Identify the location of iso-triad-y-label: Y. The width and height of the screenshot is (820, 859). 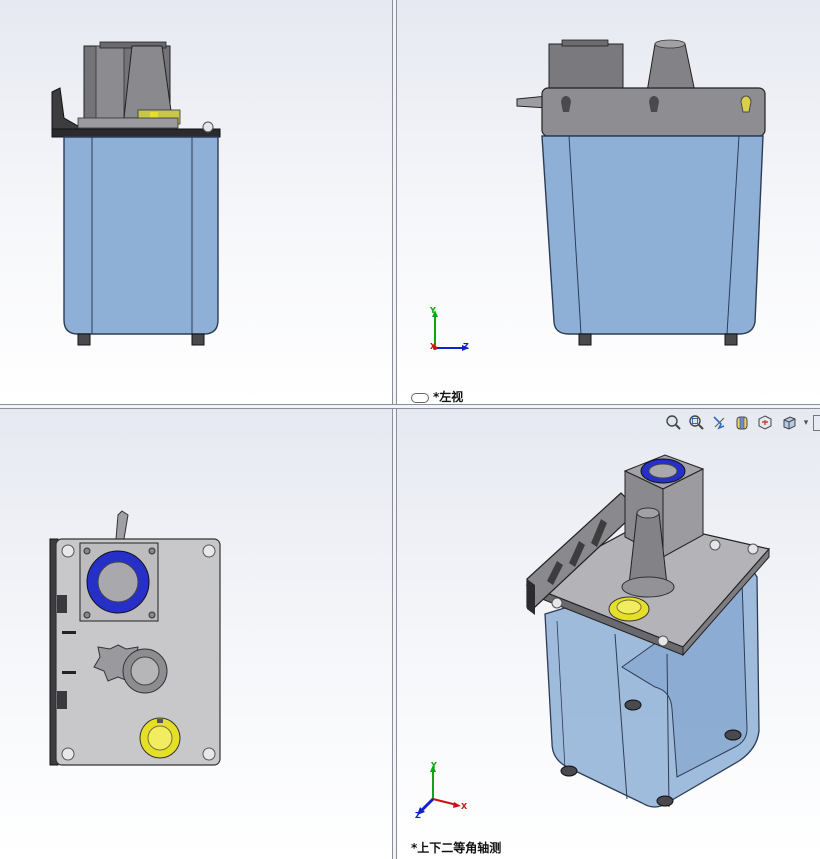
(434, 765).